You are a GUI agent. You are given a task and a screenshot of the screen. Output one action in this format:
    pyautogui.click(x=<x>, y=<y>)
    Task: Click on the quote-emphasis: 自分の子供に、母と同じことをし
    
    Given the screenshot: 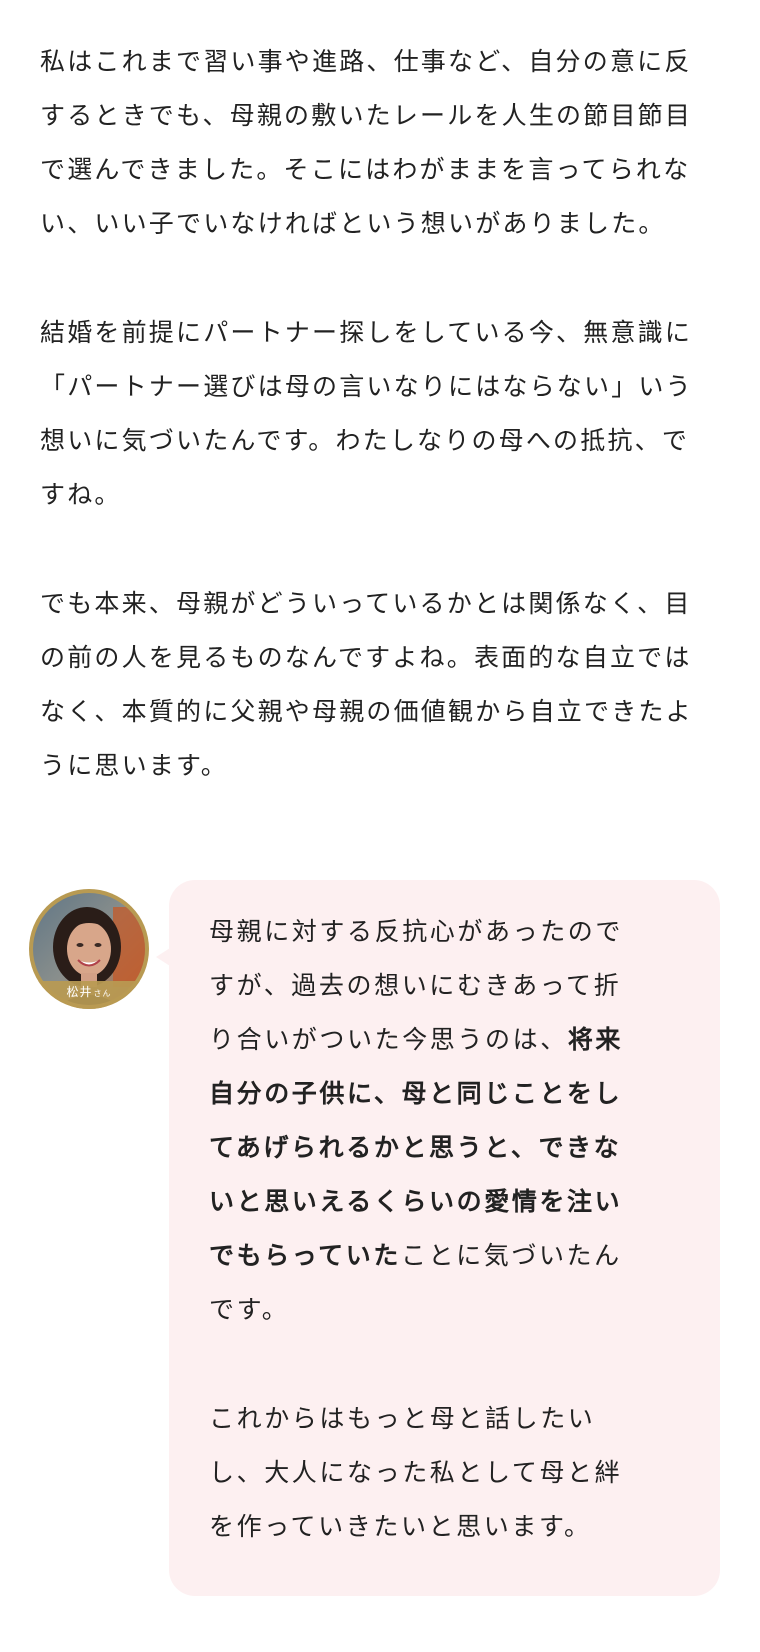 What is the action you would take?
    pyautogui.click(x=416, y=1093)
    